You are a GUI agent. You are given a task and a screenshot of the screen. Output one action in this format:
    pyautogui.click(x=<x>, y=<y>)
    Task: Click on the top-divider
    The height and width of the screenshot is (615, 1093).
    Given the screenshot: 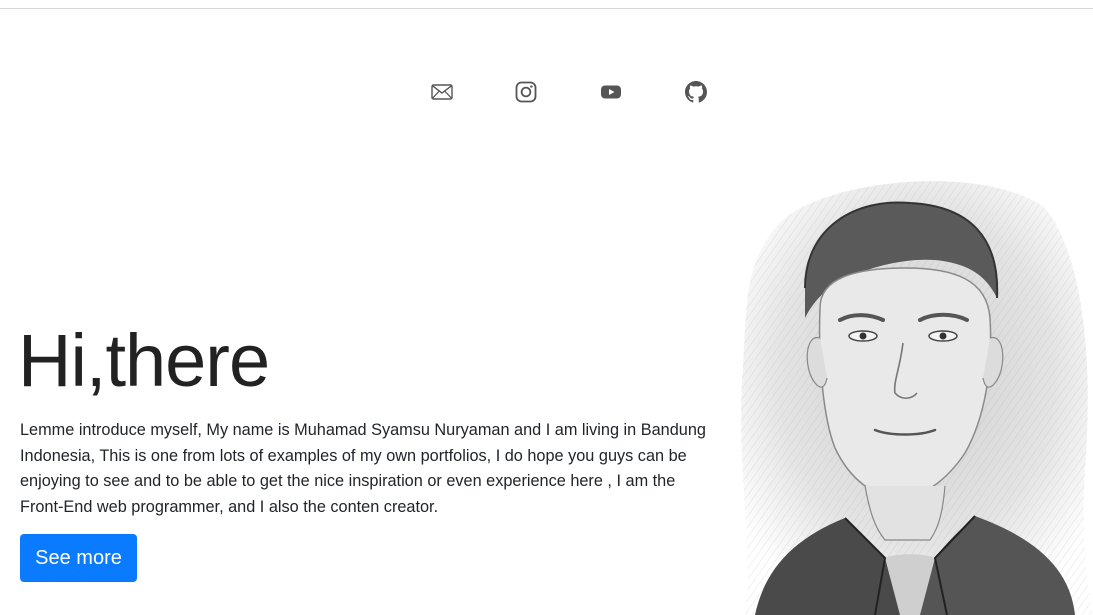 What is the action you would take?
    pyautogui.click(x=546, y=4)
    